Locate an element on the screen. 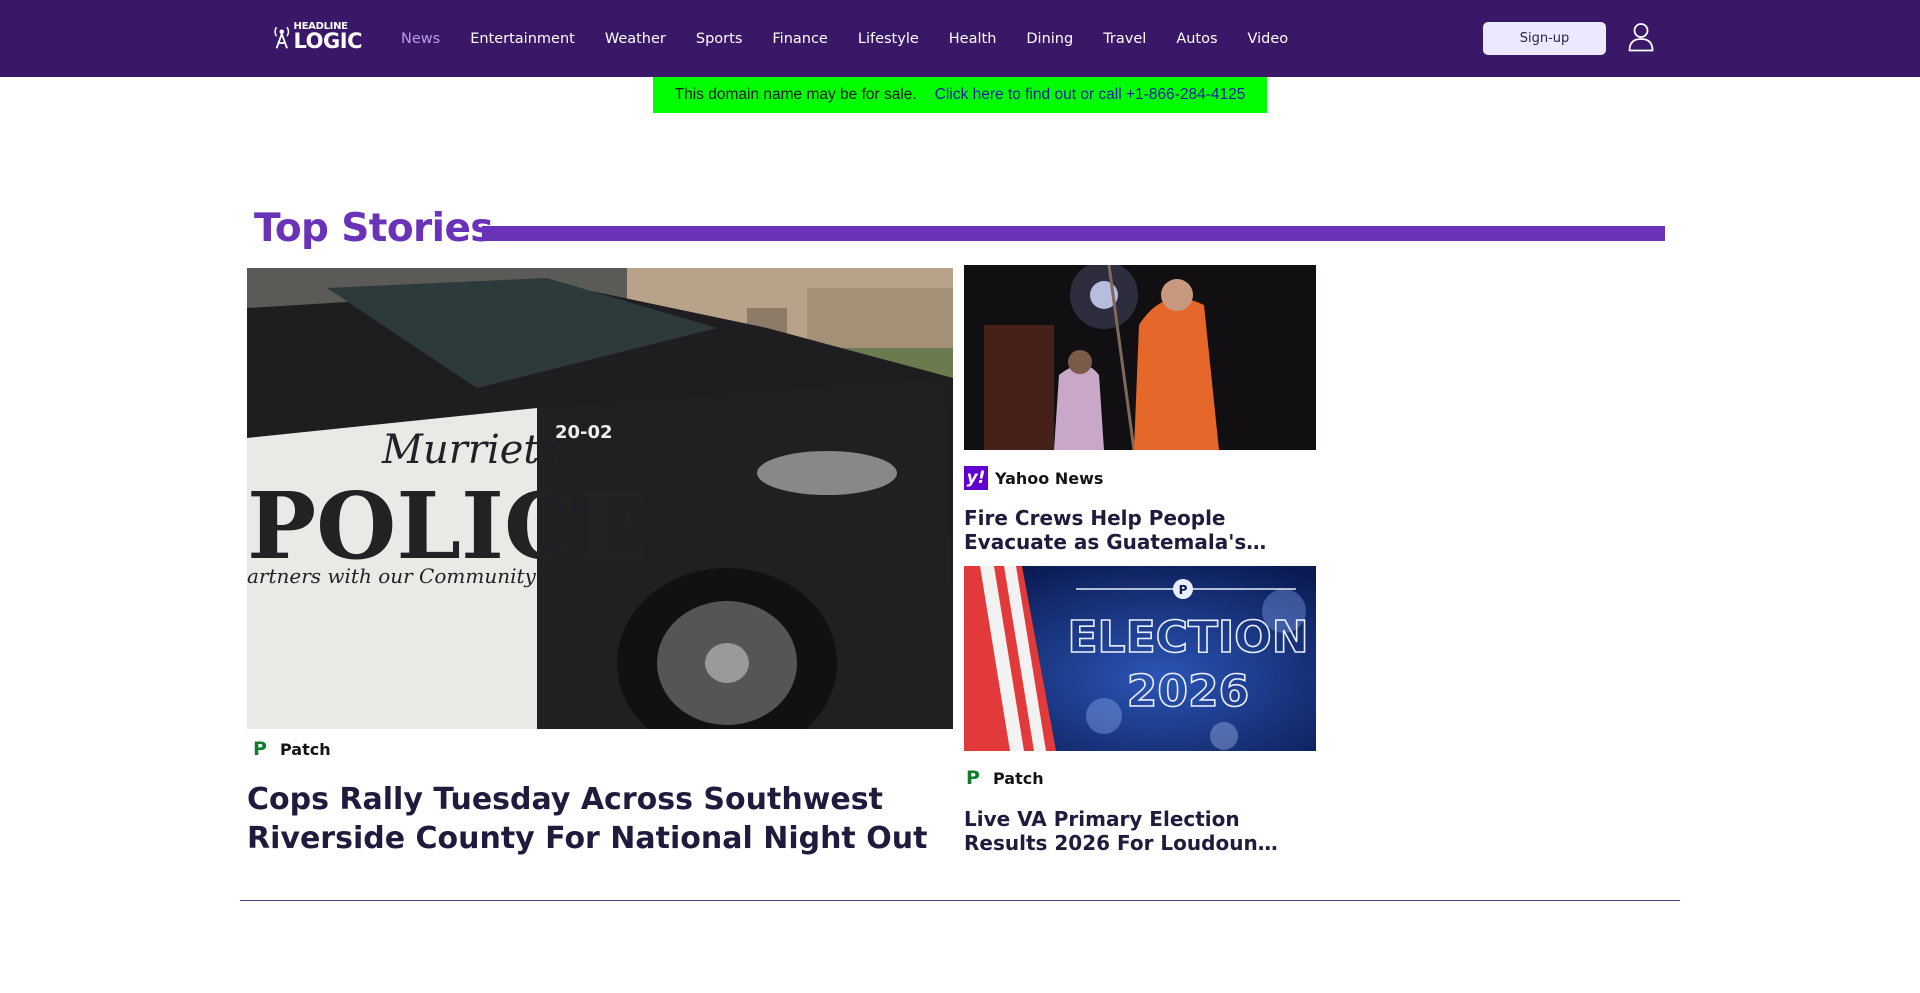 The height and width of the screenshot is (993, 1920). nav-item-entertainment: Entertainment is located at coordinates (522, 39).